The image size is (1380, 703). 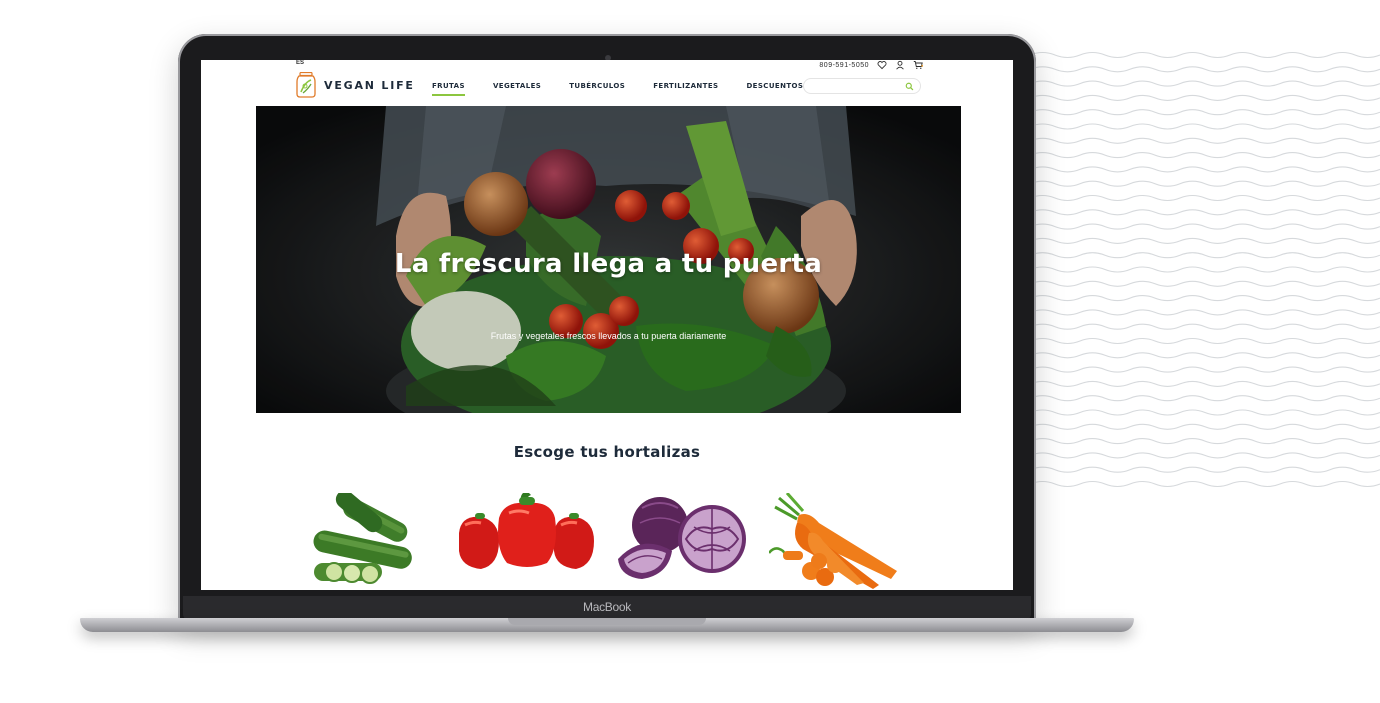 I want to click on vegan-jar-logo-icon, so click(x=306, y=85).